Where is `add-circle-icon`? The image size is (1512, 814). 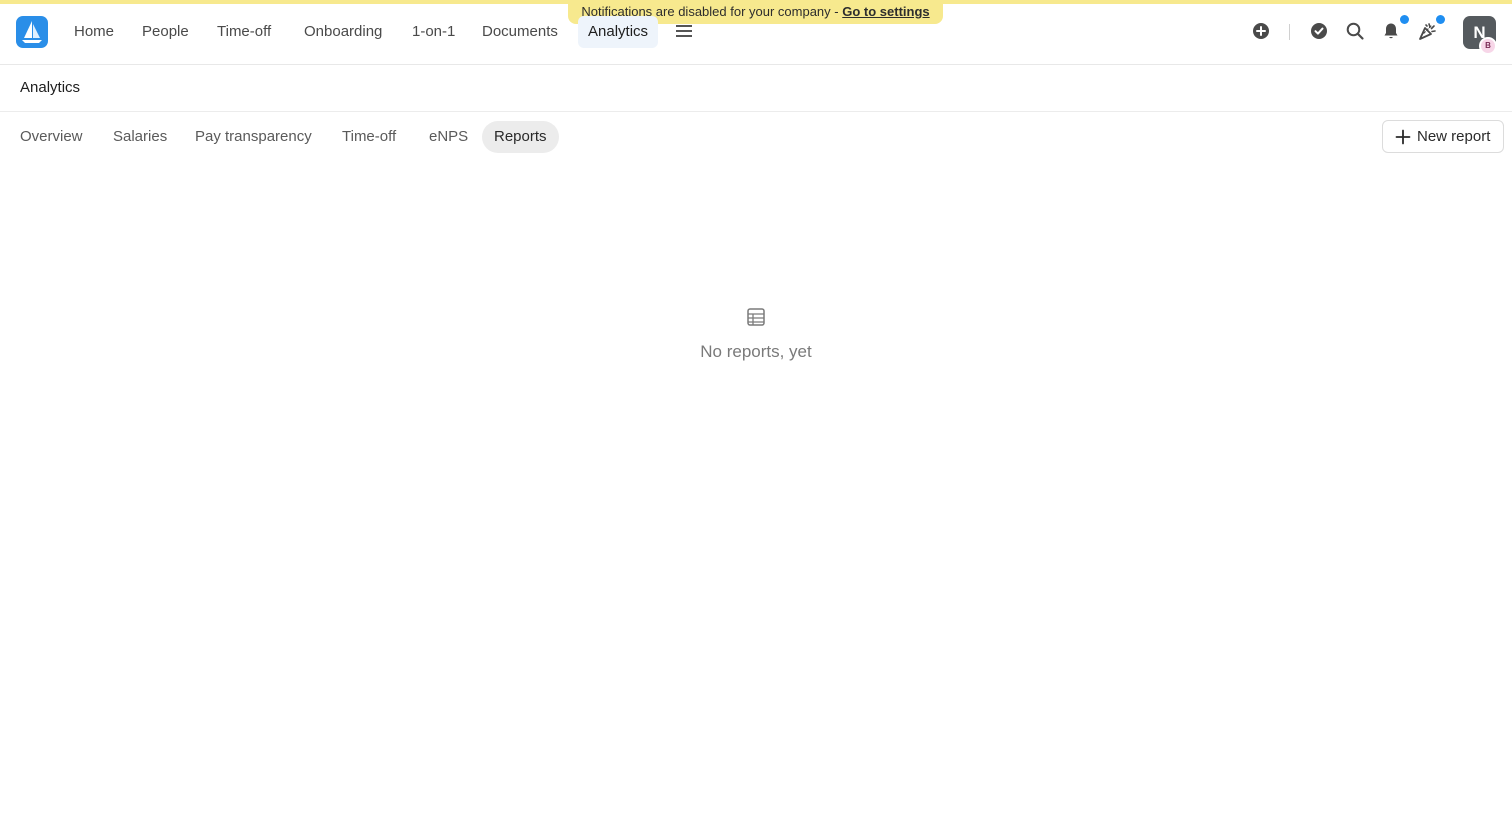 add-circle-icon is located at coordinates (1261, 31).